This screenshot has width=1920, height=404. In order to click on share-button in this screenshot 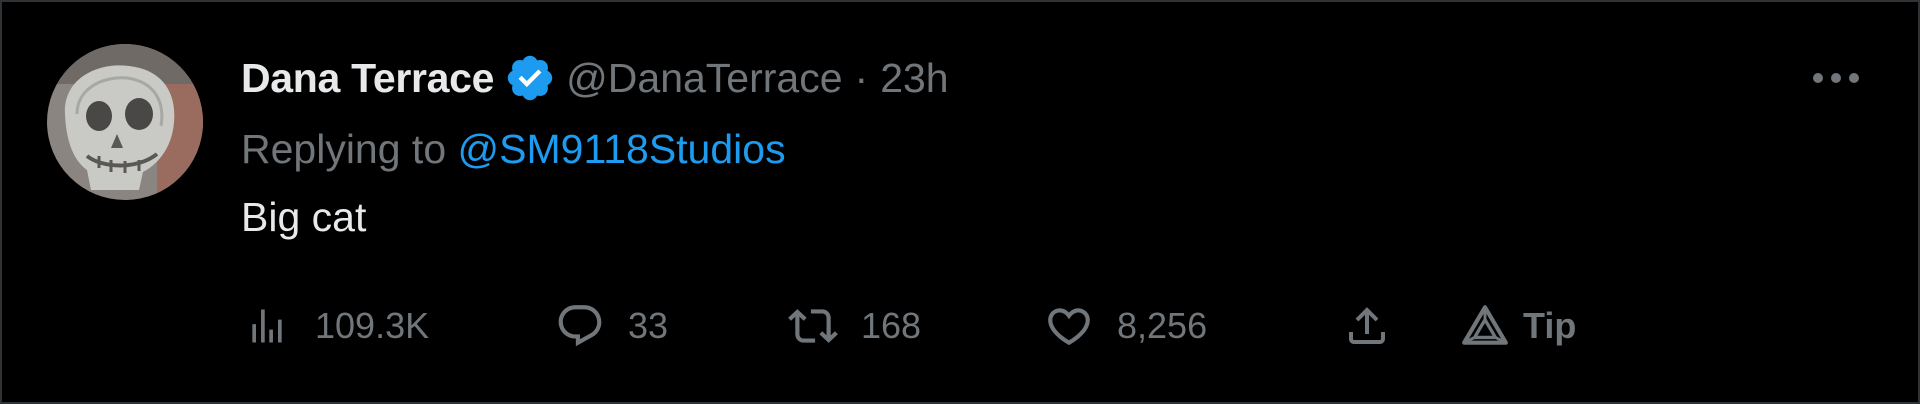, I will do `click(1367, 326)`.